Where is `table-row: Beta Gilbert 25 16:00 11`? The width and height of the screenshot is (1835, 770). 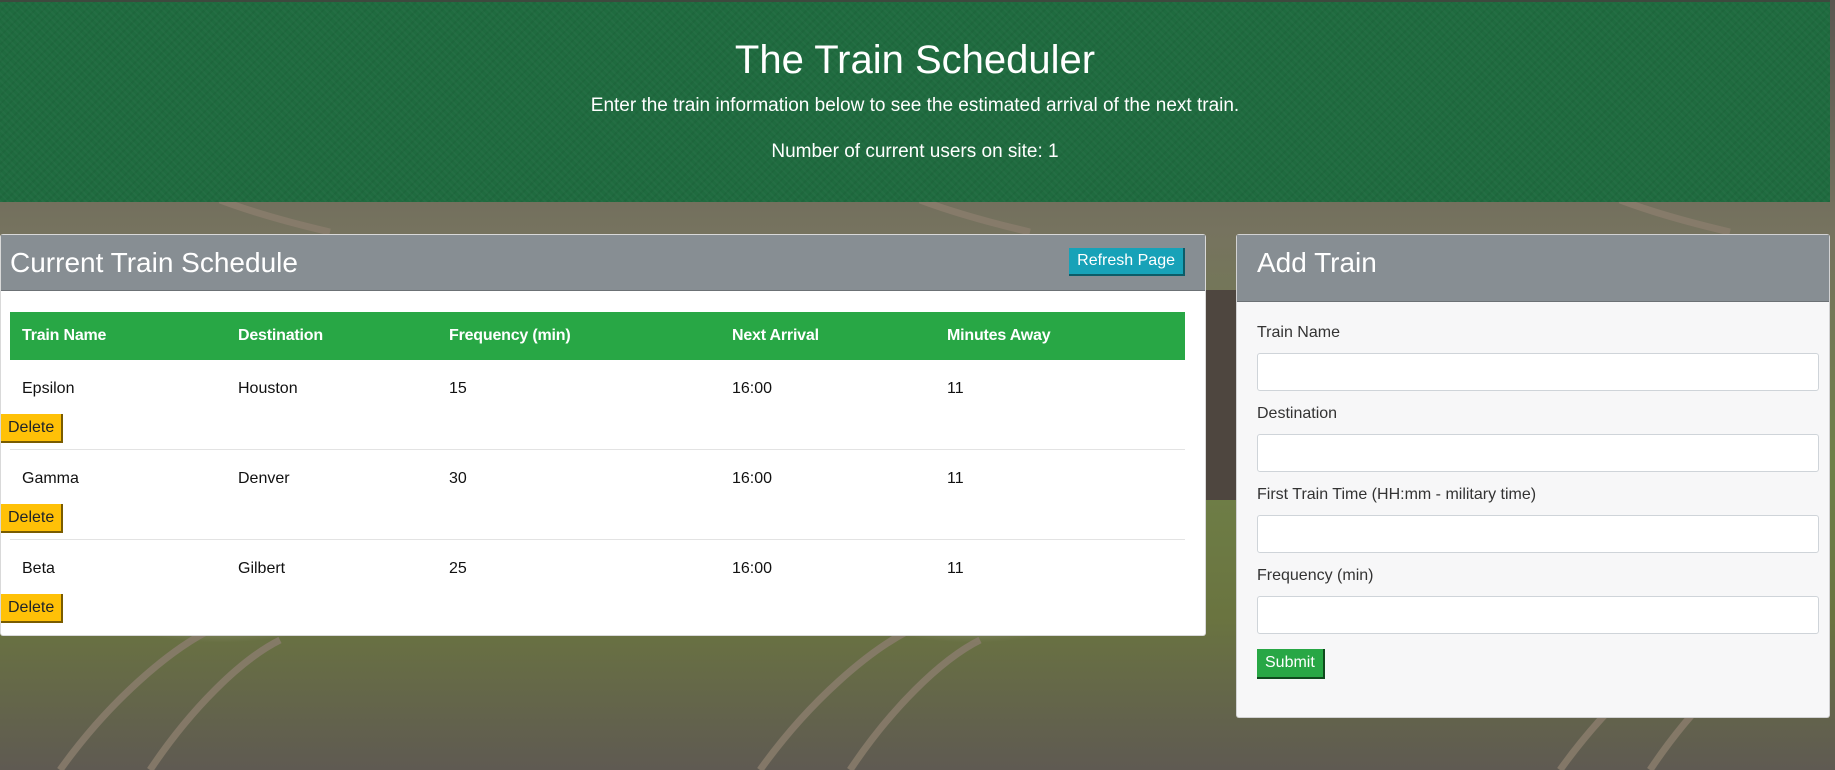
table-row: Beta Gilbert 25 16:00 11 is located at coordinates (597, 566).